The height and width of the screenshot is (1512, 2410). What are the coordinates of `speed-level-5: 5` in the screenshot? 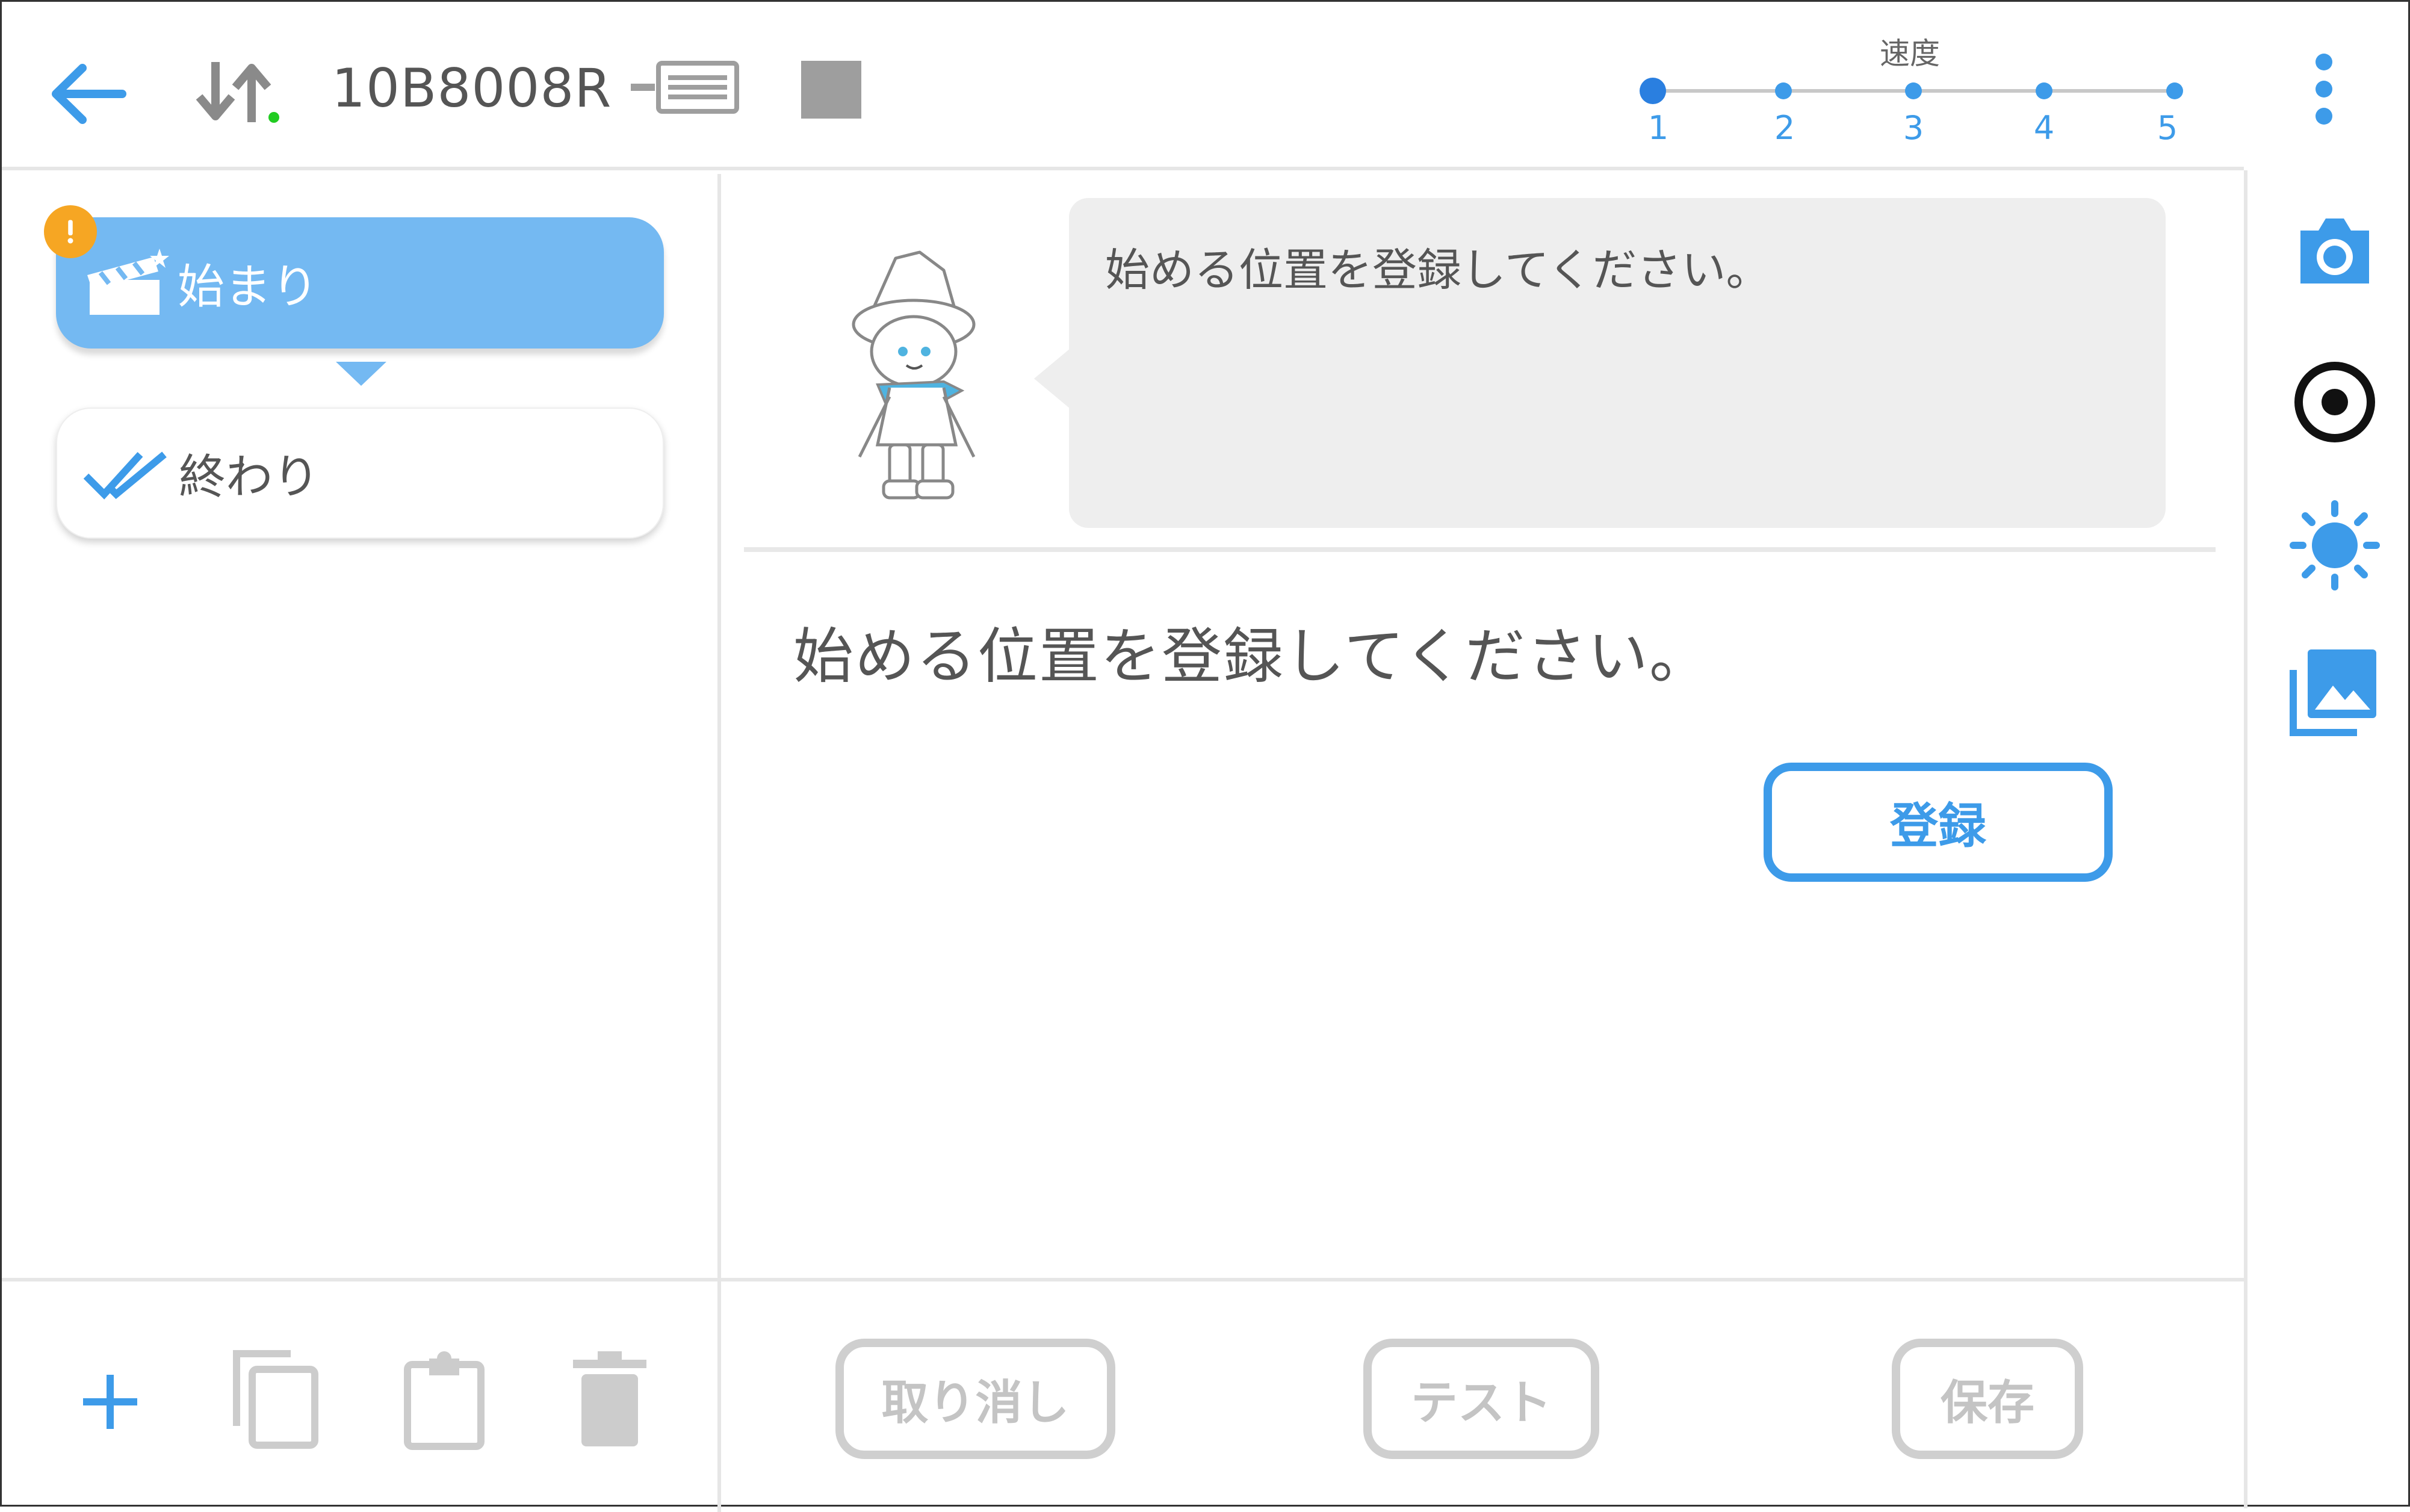 It's located at (2167, 128).